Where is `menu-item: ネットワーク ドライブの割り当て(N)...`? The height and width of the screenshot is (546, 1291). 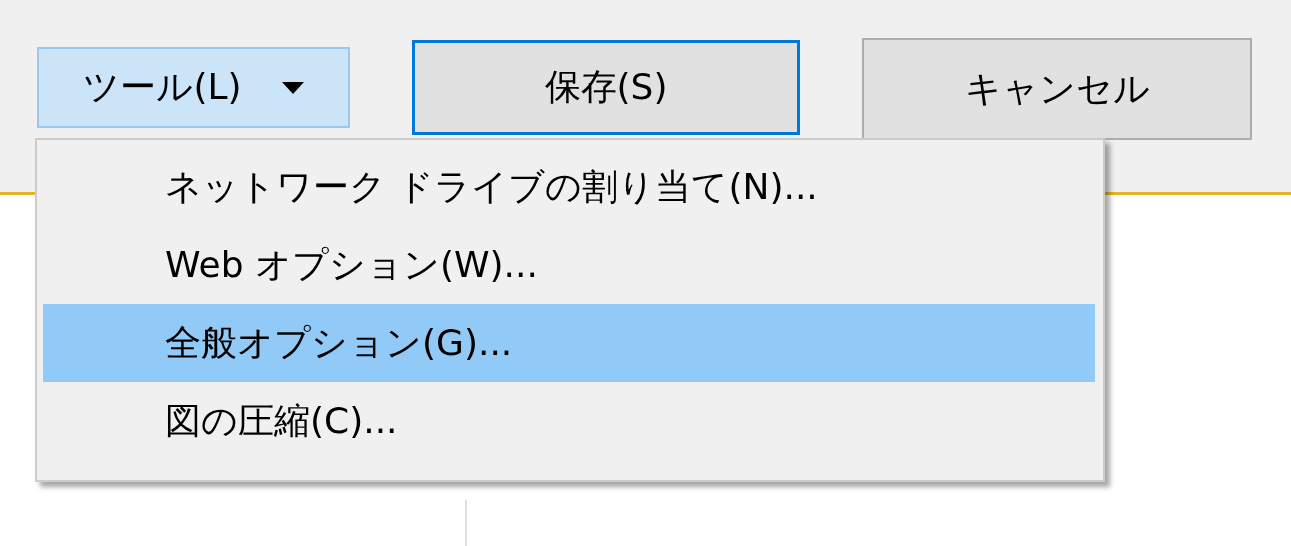
menu-item: ネットワーク ドライブの割り当て(N)... is located at coordinates (569, 187).